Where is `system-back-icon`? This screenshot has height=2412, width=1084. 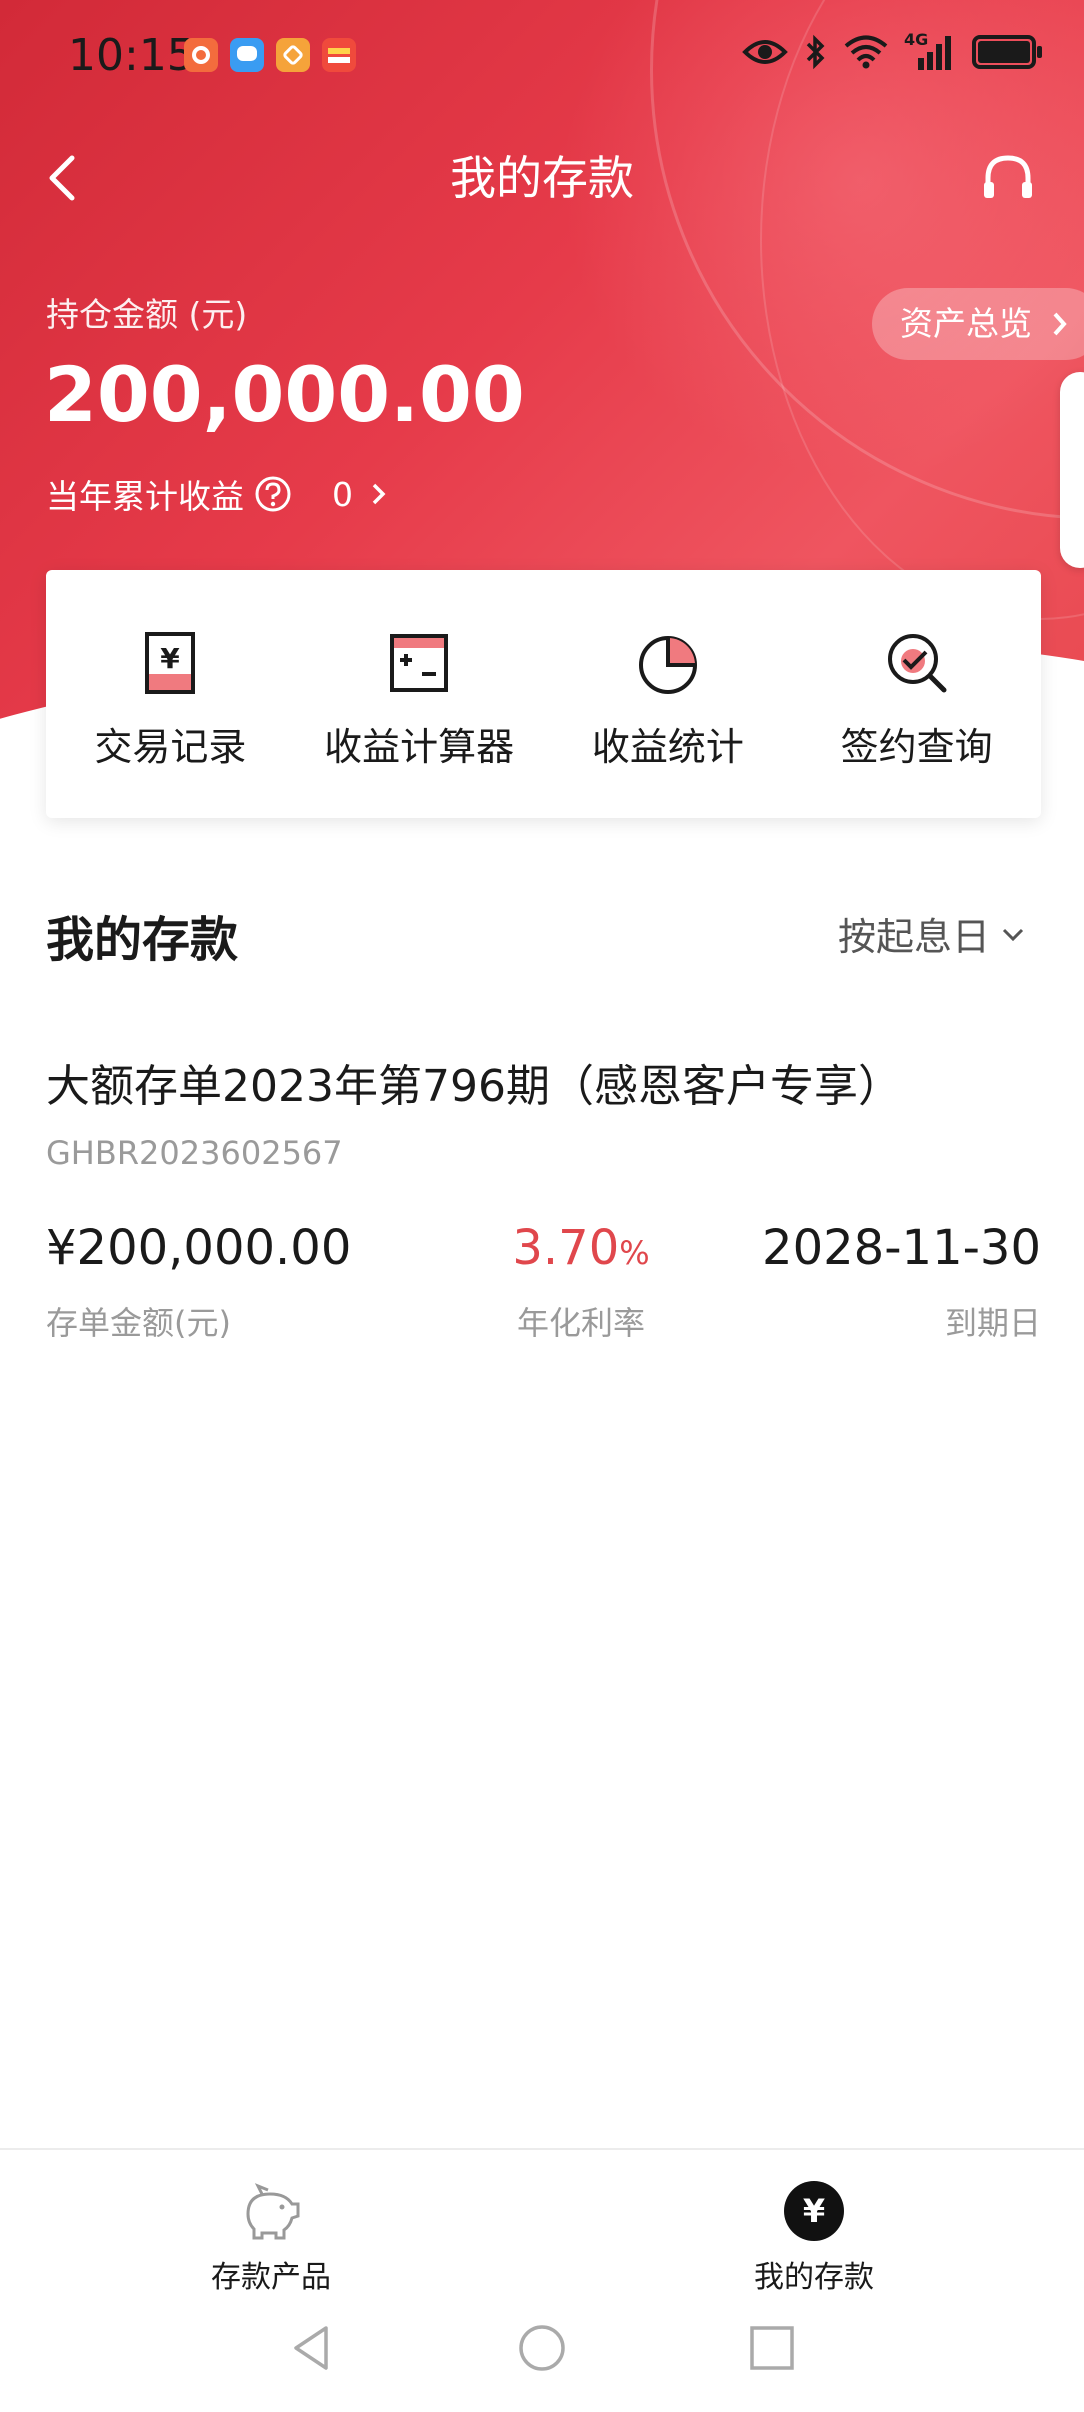 system-back-icon is located at coordinates (312, 2348).